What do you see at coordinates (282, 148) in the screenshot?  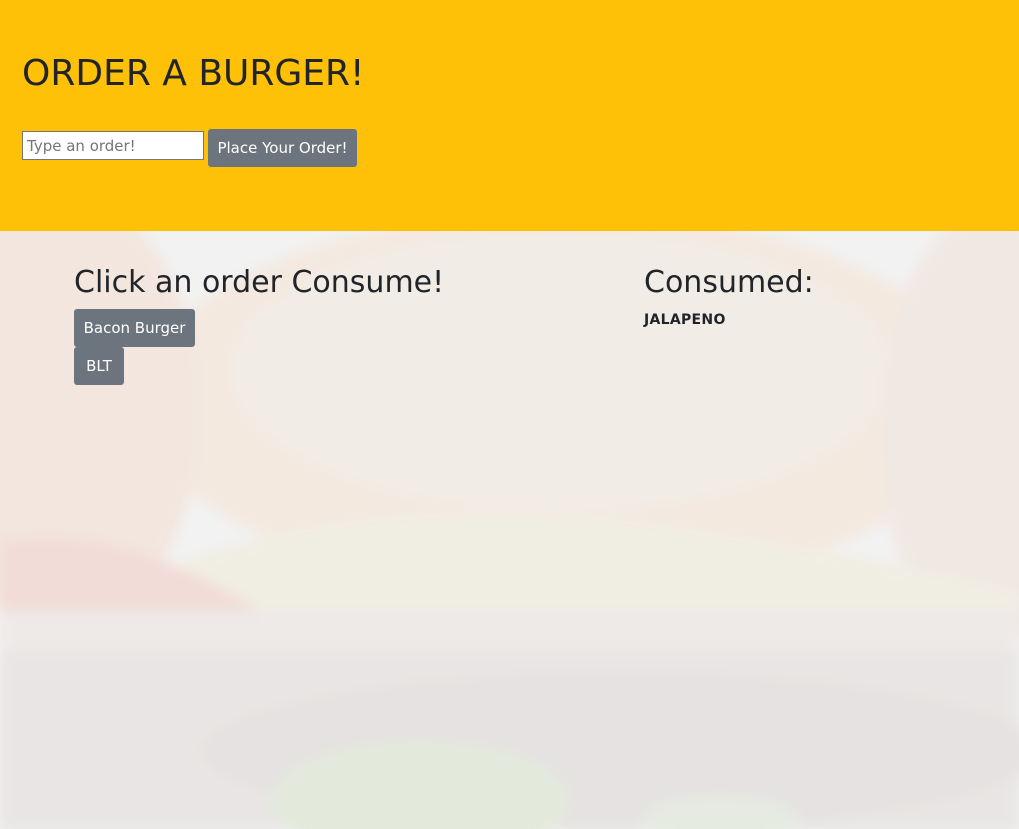 I see `place-order-button: Place Your Order!` at bounding box center [282, 148].